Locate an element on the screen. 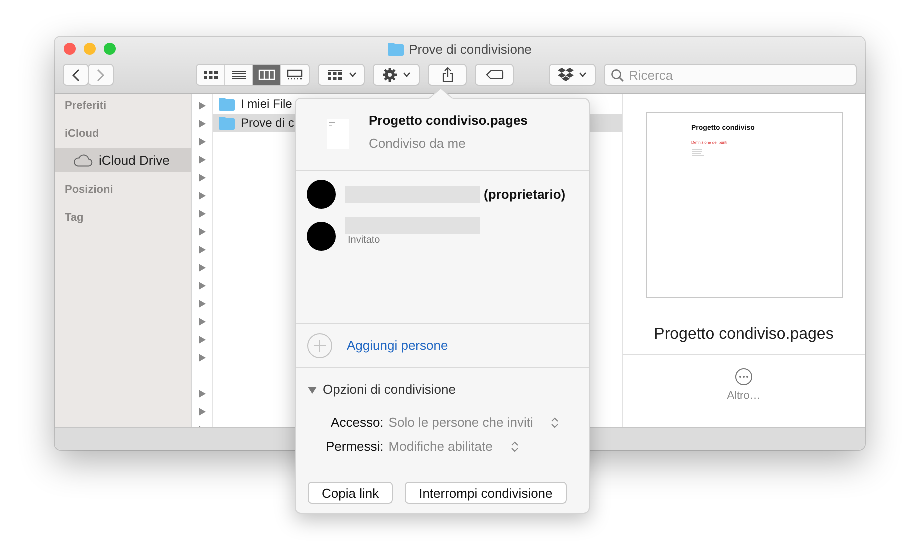 Image resolution: width=920 pixels, height=553 pixels. preview-file-name: Progetto condiviso.pages is located at coordinates (744, 335).